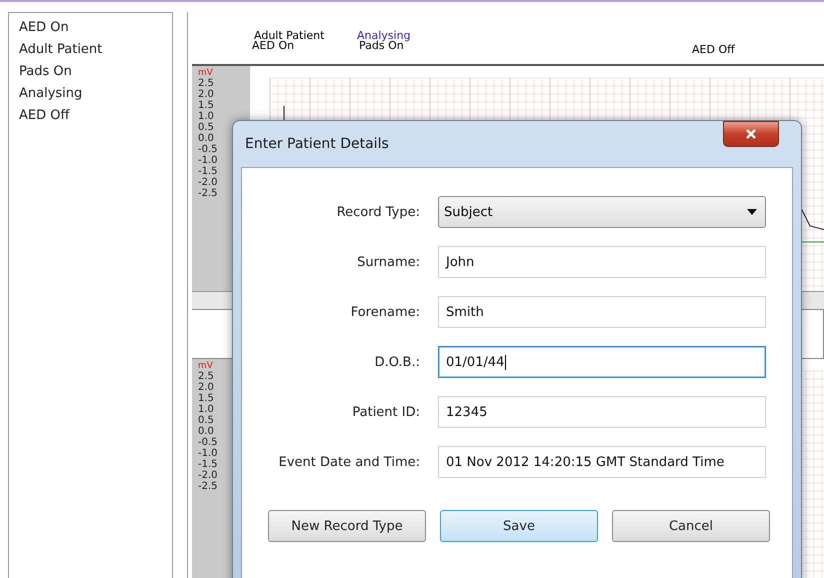 Image resolution: width=824 pixels, height=578 pixels. I want to click on field-label: Event Date and Time:, so click(349, 462).